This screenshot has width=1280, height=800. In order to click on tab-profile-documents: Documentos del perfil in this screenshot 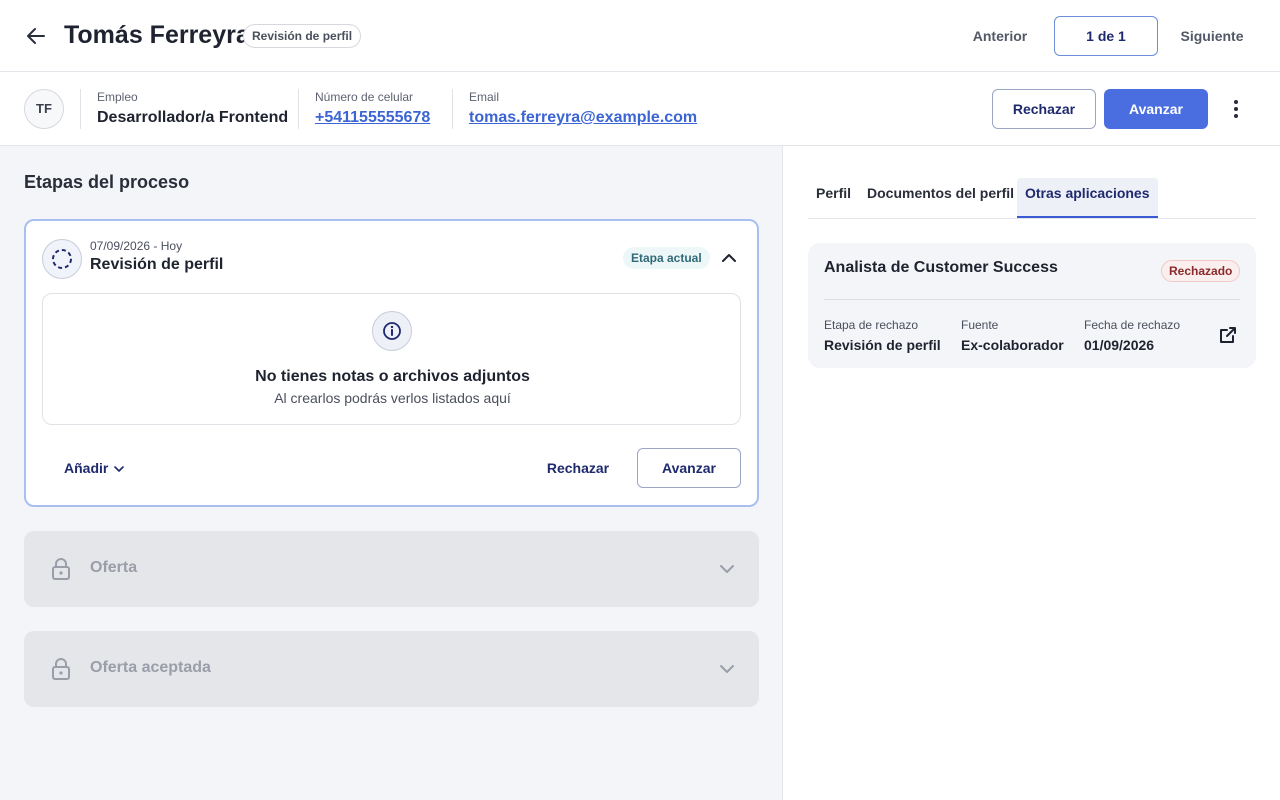, I will do `click(940, 198)`.